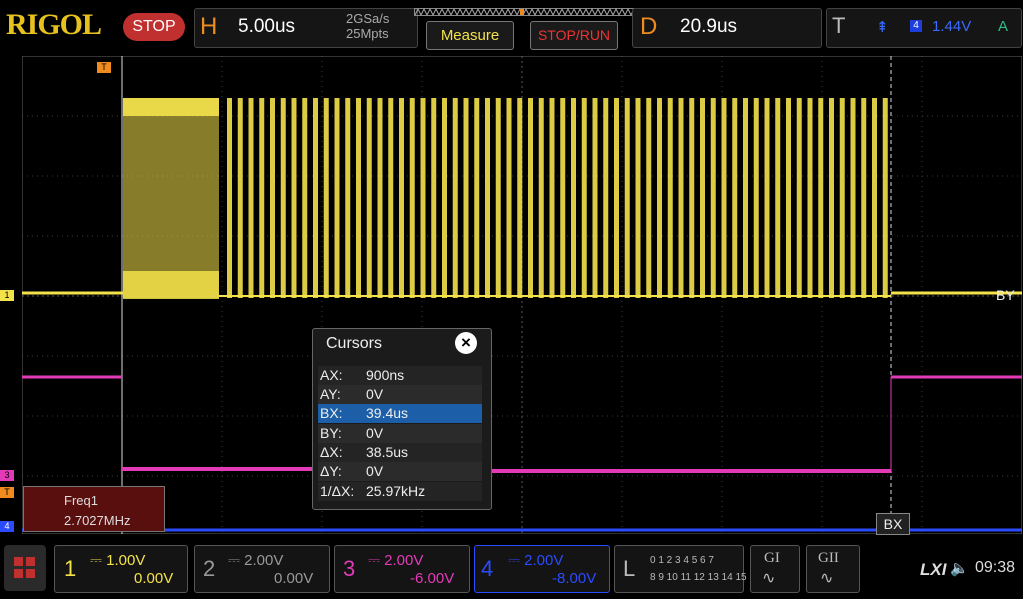  I want to click on cursor-row-2: BX: 39.4us, so click(400, 413).